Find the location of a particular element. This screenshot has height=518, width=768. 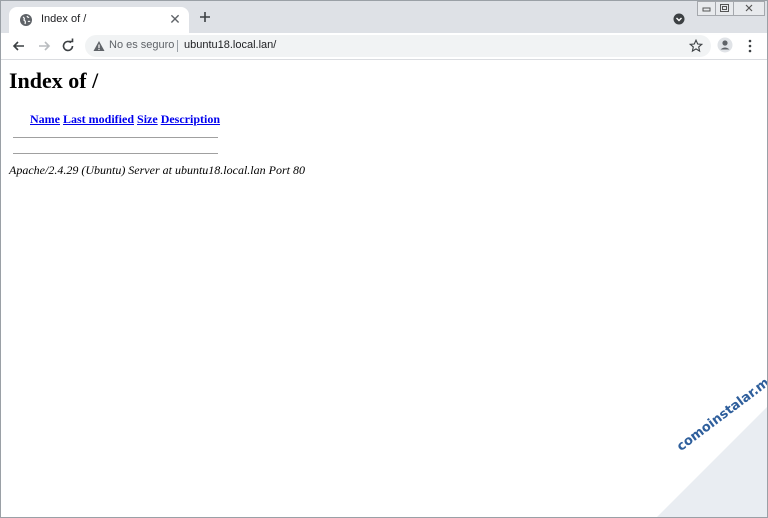

profile-avatar-icon is located at coordinates (725, 45).